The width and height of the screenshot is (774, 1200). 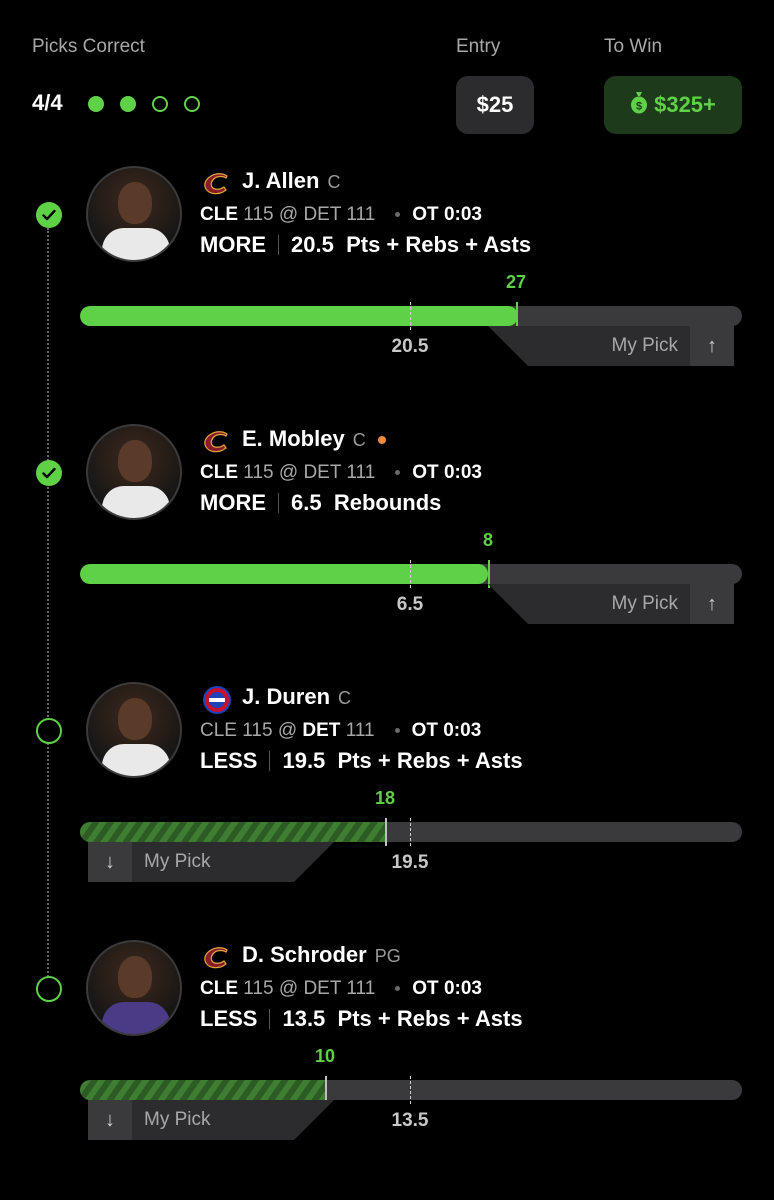 I want to click on actual-value: 10, so click(x=325, y=1056).